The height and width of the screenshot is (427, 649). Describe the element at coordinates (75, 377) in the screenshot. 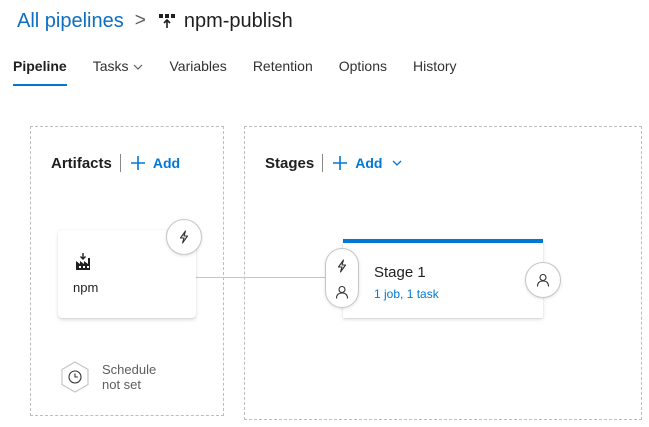

I see `clock-icon` at that location.